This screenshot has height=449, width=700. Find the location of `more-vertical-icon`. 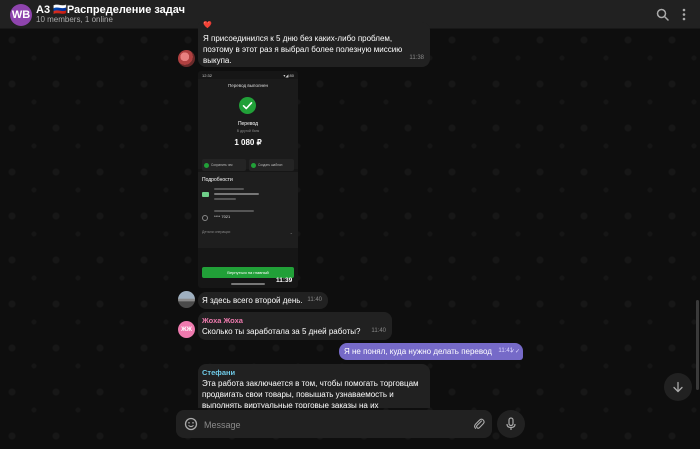

more-vertical-icon is located at coordinates (684, 14).